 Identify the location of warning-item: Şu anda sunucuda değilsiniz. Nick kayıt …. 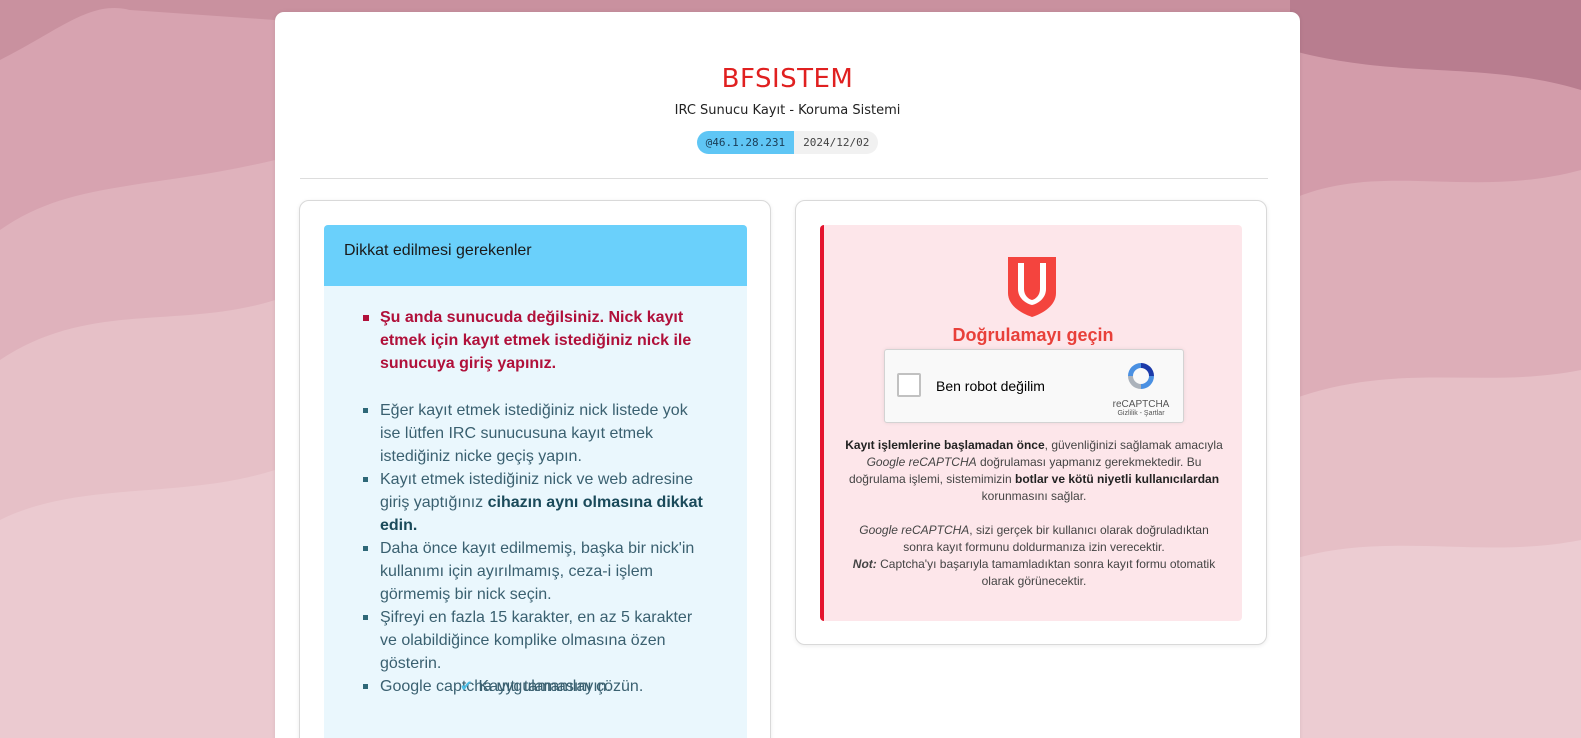
(536, 340).